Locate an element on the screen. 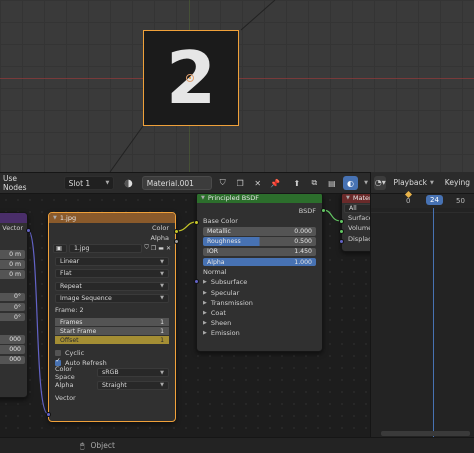  horizontal-scrollbar is located at coordinates (425, 433).